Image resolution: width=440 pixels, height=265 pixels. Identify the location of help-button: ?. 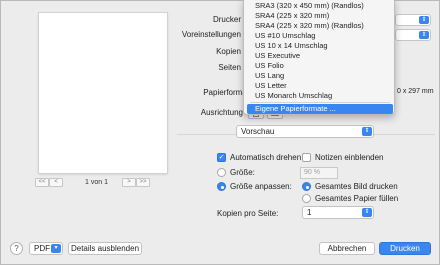
(16, 248).